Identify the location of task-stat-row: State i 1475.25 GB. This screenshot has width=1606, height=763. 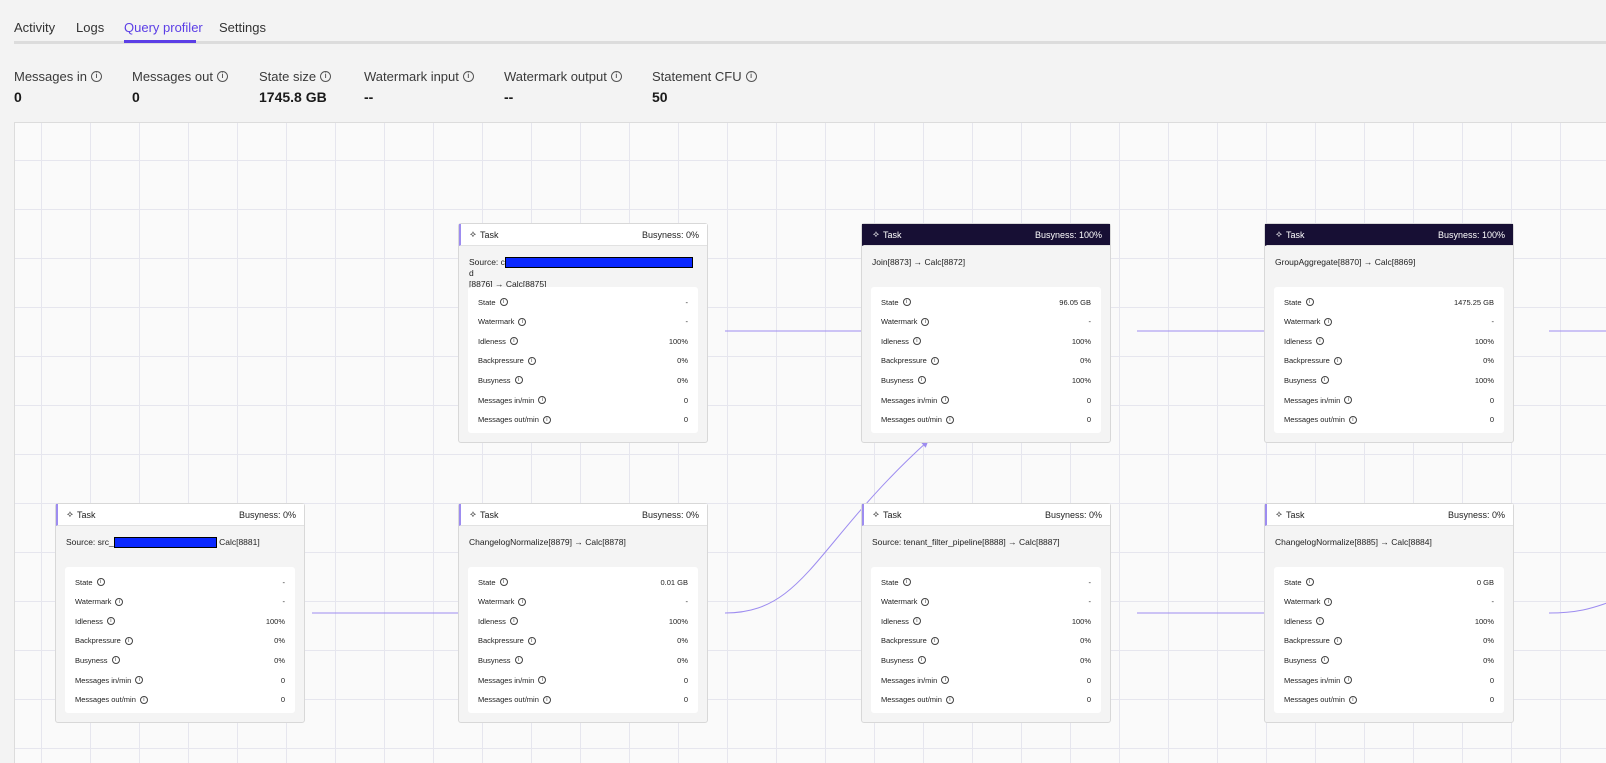
(1389, 302).